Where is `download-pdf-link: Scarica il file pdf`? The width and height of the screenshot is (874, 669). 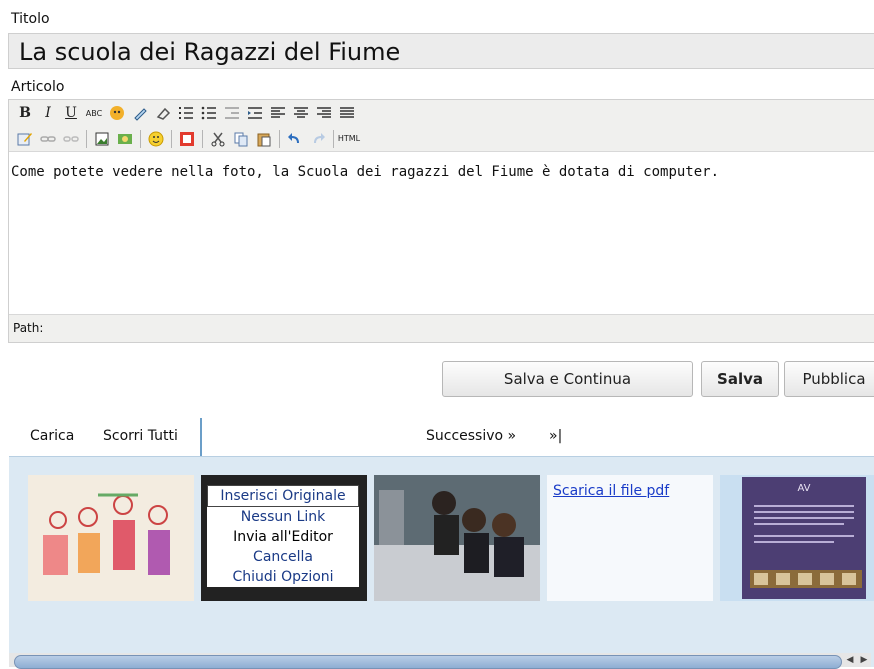 download-pdf-link: Scarica il file pdf is located at coordinates (611, 491).